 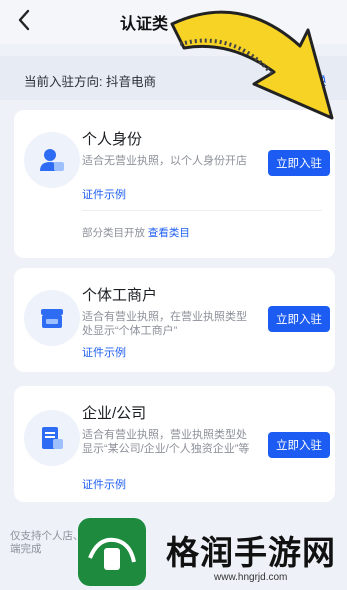 I want to click on card-description: 适合有营业执照，营业执照类型处显示“某公司/企业/个人独资企业”等, so click(x=166, y=442).